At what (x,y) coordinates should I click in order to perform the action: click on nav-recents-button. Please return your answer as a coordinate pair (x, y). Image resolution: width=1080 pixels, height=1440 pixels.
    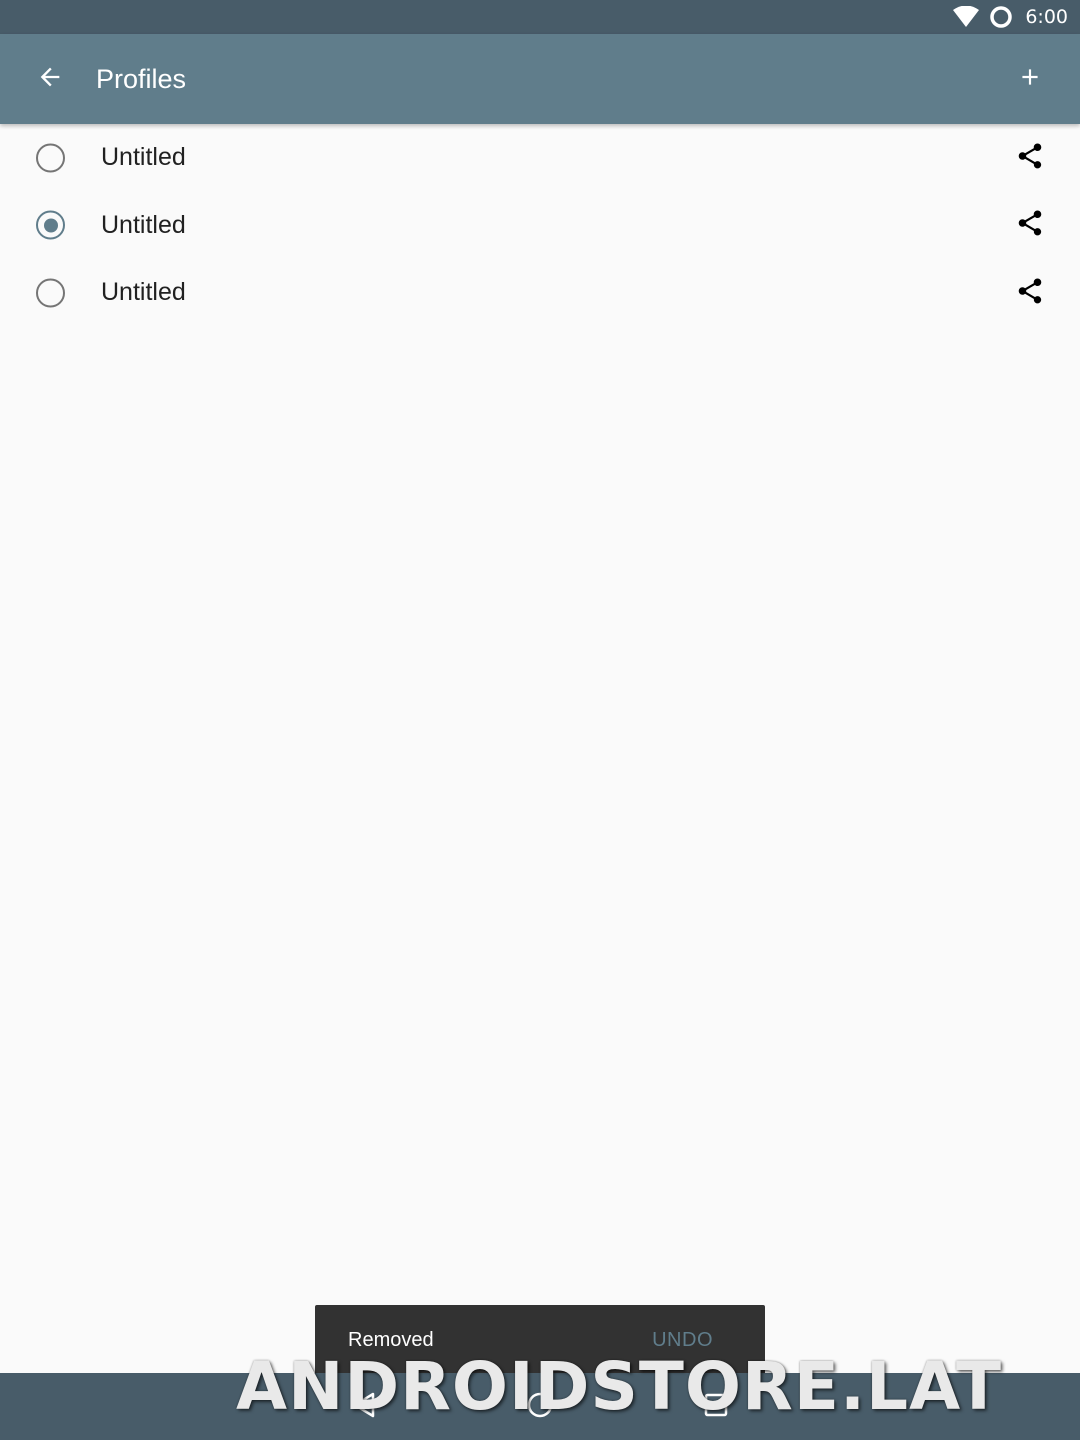
    Looking at the image, I should click on (716, 1407).